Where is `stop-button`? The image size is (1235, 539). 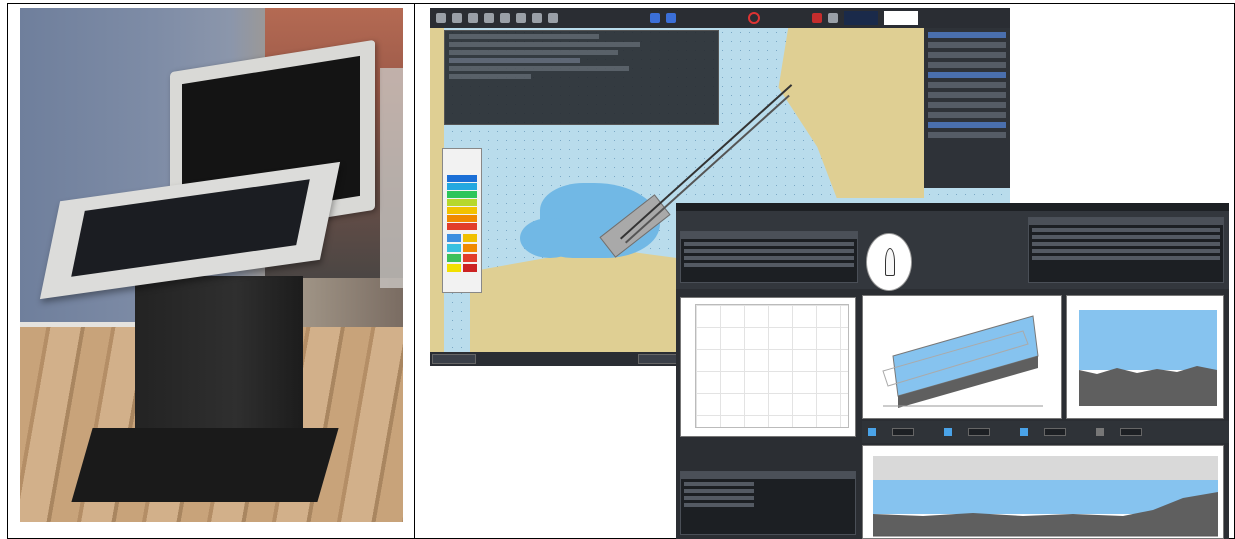
stop-button is located at coordinates (817, 18).